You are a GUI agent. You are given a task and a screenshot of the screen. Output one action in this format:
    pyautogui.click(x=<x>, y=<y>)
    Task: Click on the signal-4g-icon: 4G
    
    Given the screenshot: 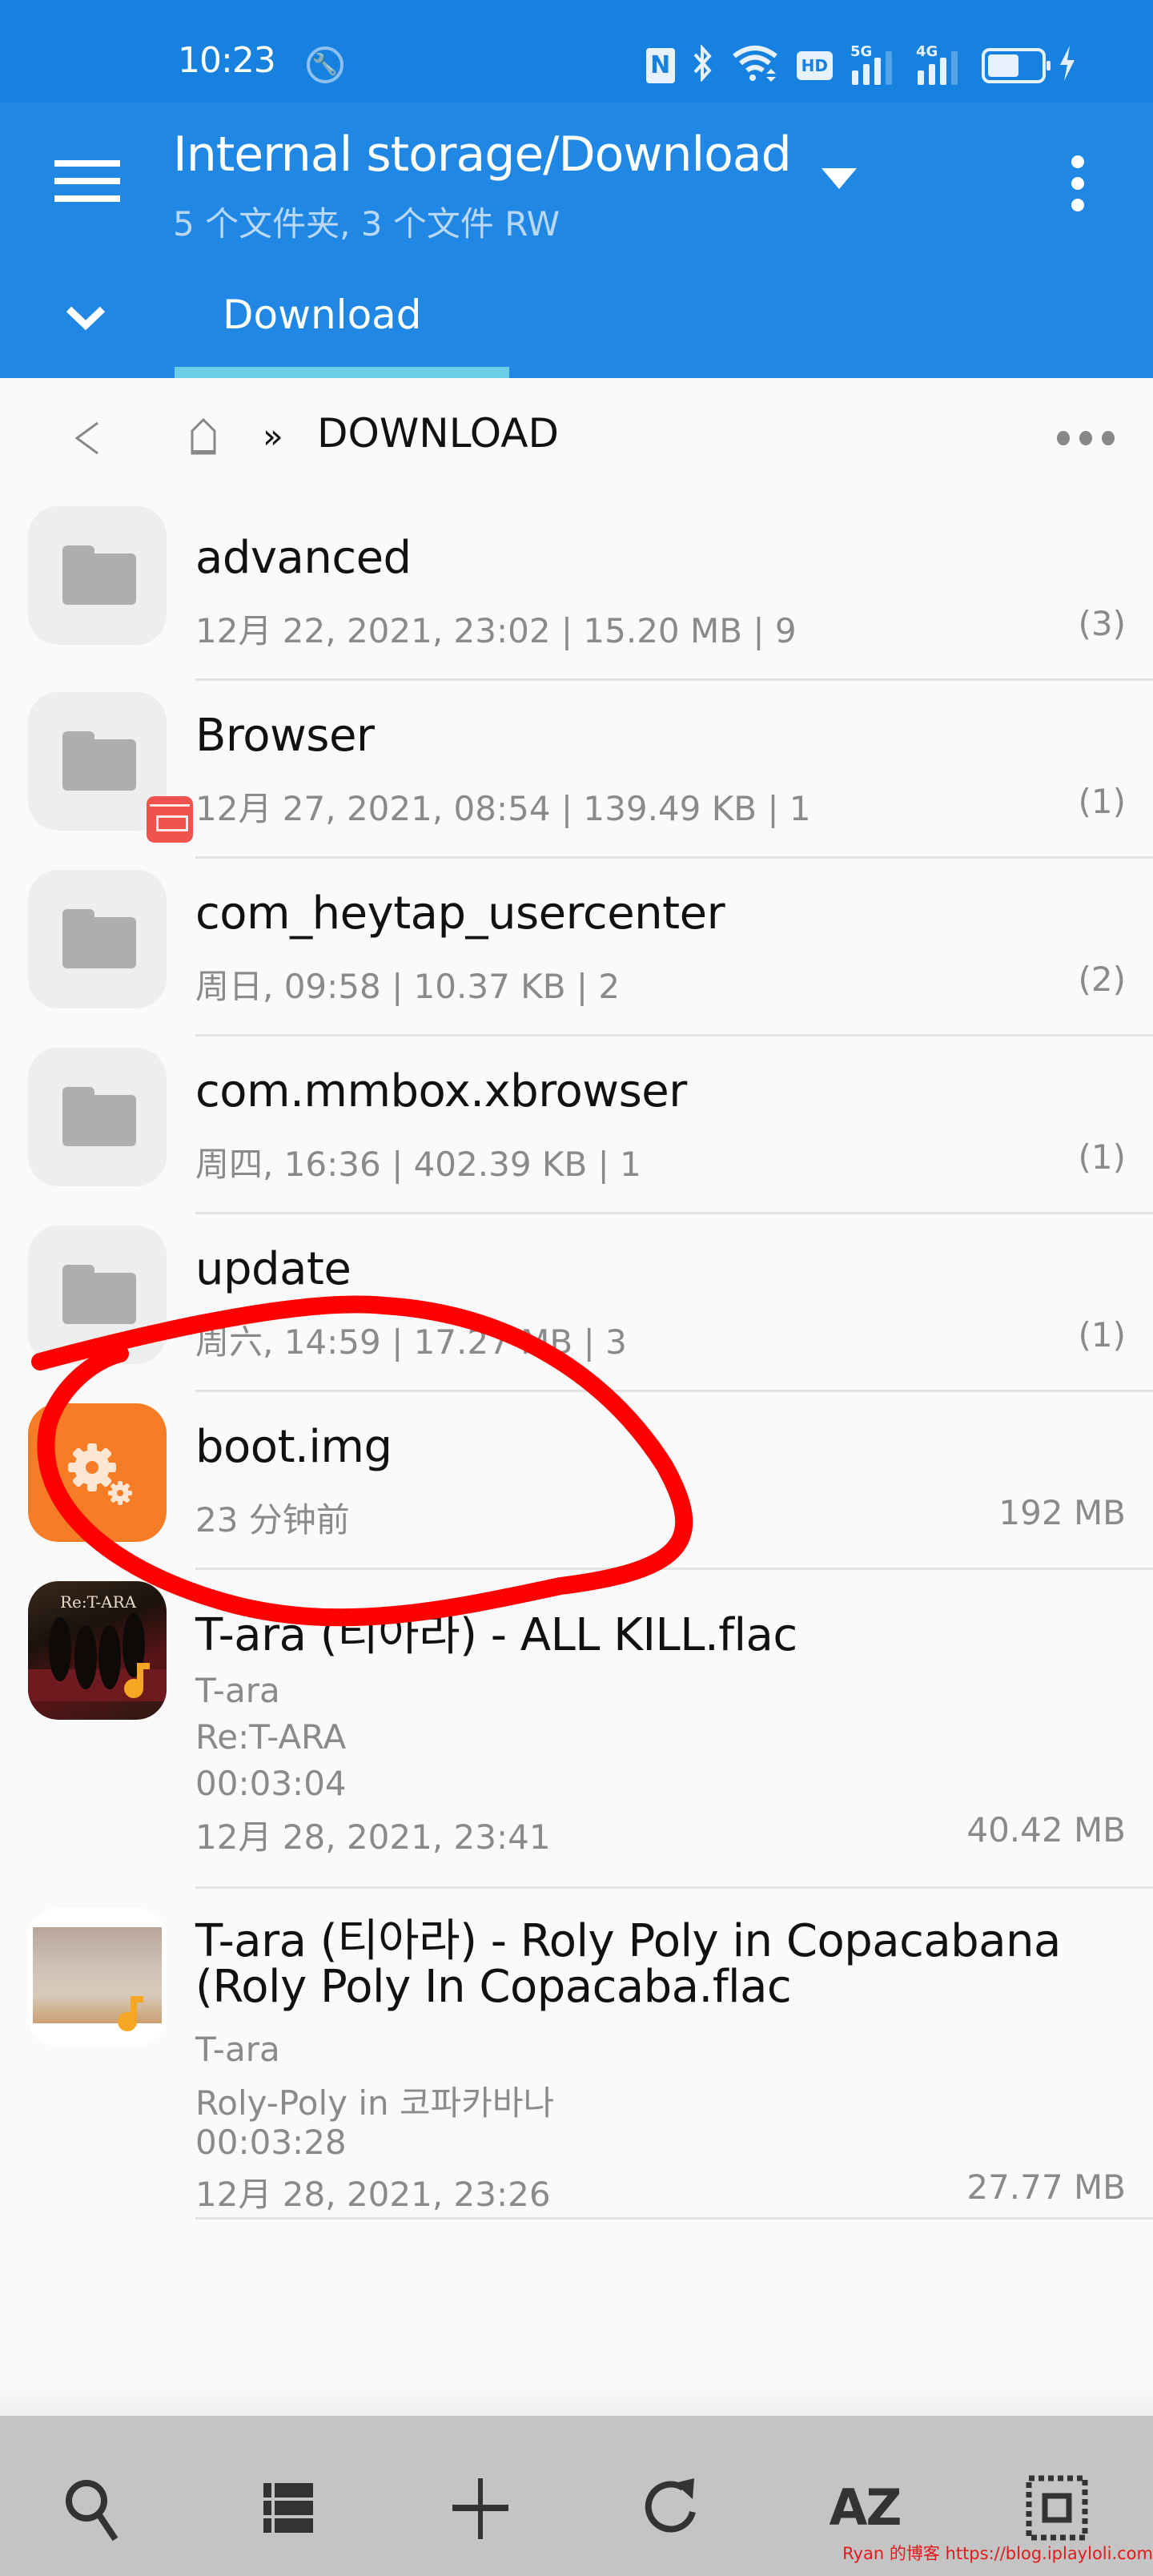 What is the action you would take?
    pyautogui.click(x=940, y=64)
    